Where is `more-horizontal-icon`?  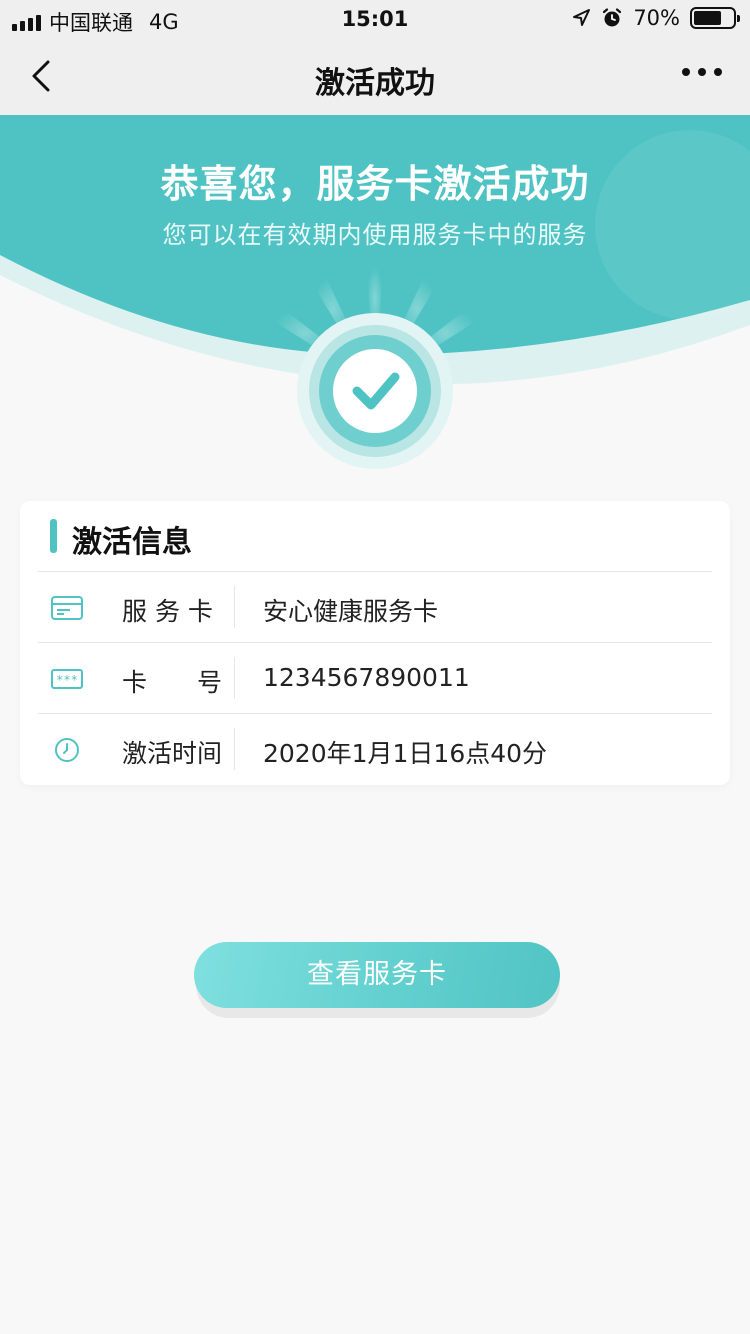
more-horizontal-icon is located at coordinates (686, 72).